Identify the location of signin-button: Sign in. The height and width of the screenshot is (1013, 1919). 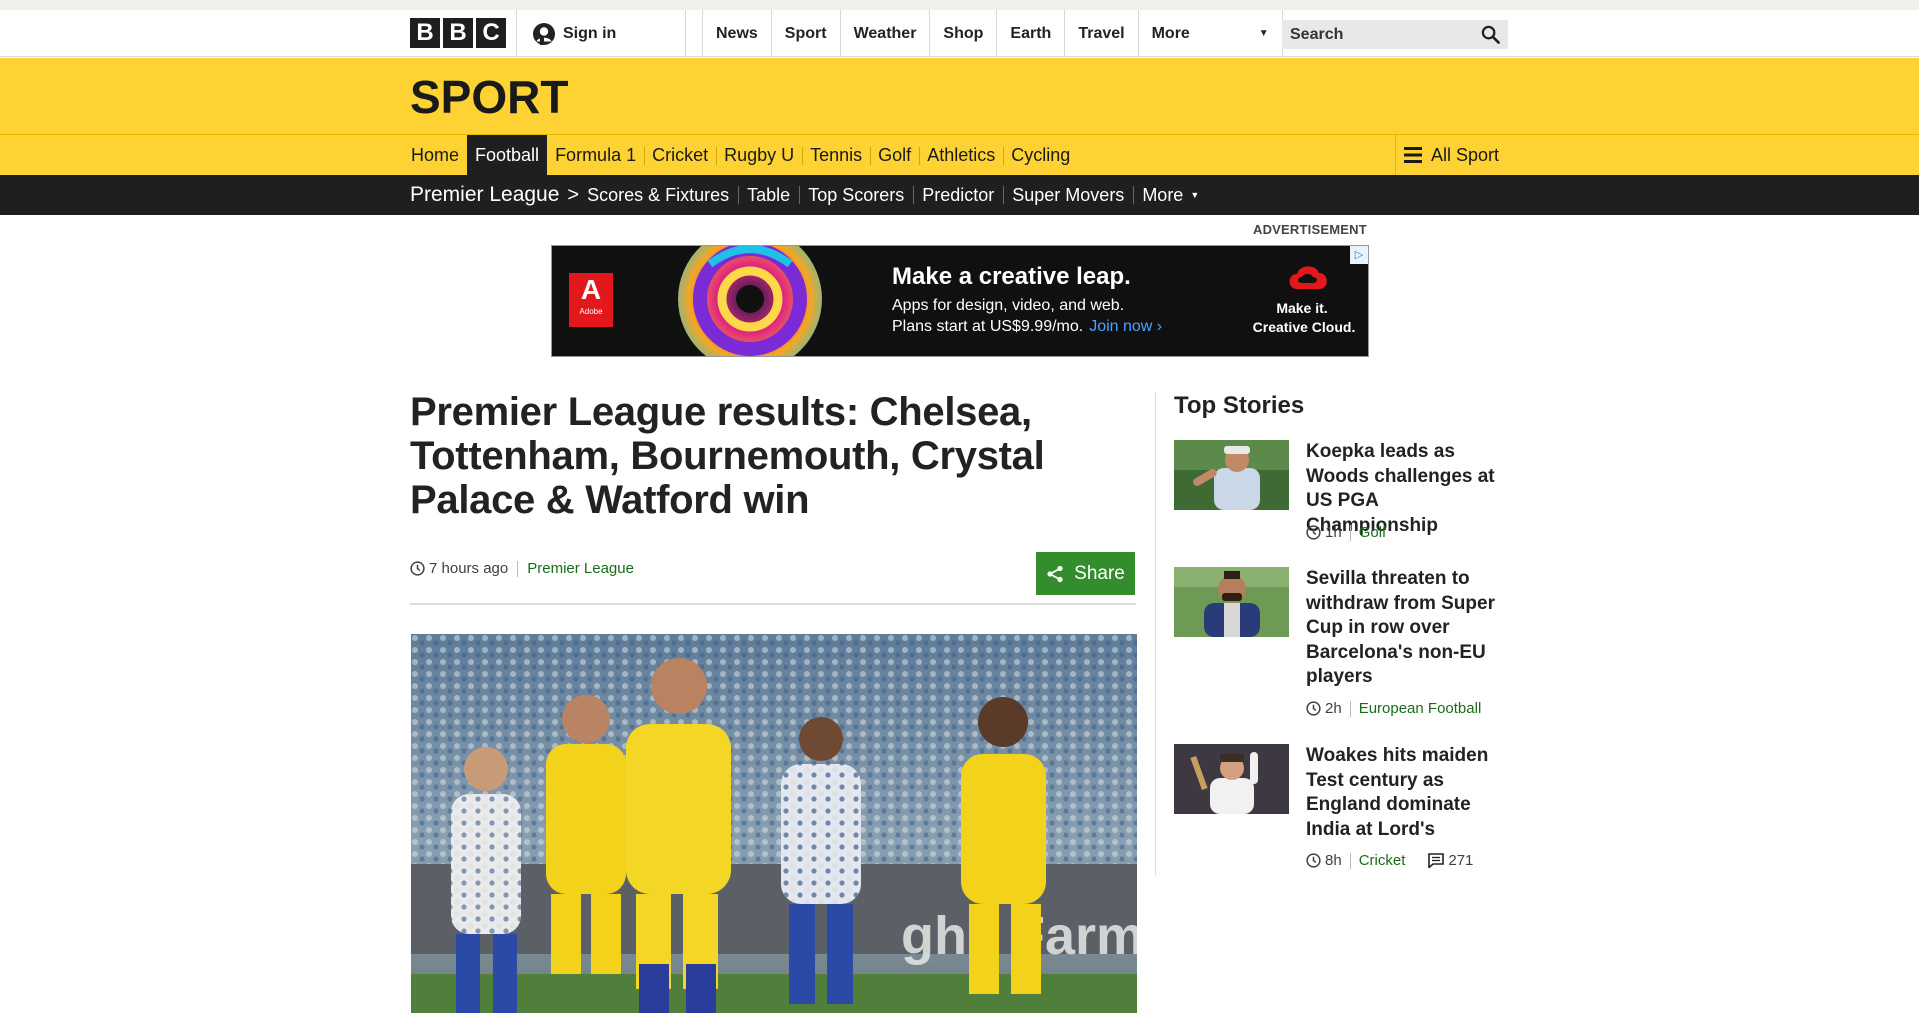
(601, 33).